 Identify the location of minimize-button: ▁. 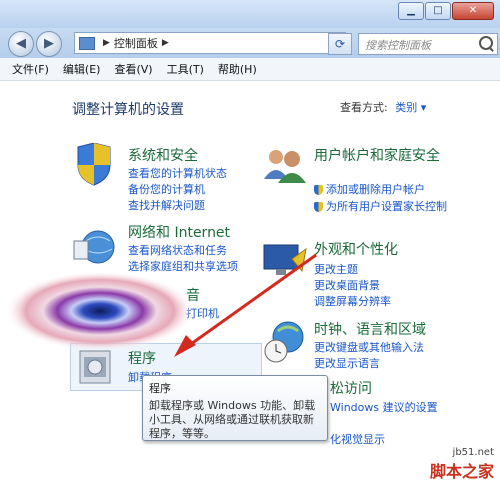
(411, 11).